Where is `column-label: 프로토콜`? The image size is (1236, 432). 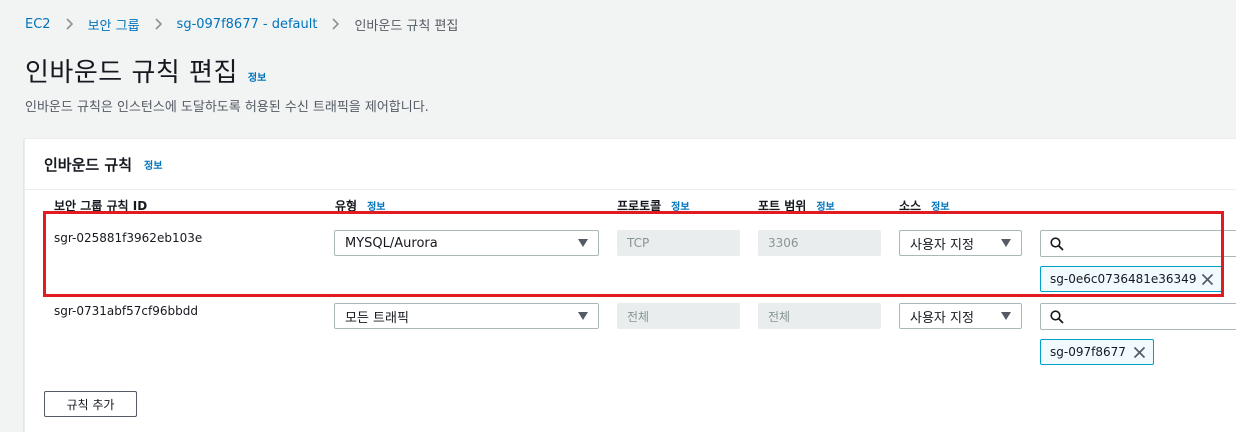 column-label: 프로토콜 is located at coordinates (639, 206).